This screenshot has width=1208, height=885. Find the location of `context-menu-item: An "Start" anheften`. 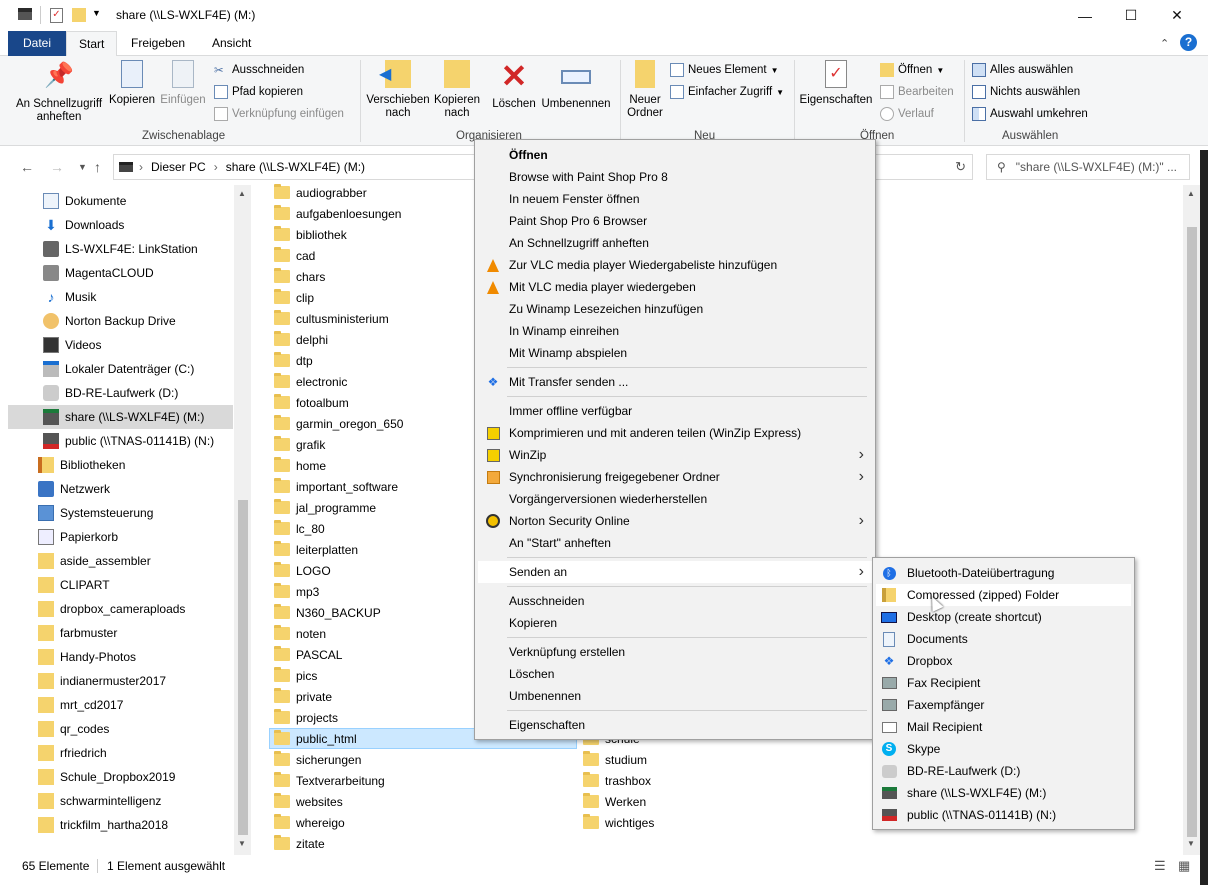

context-menu-item: An "Start" anheften is located at coordinates (675, 543).